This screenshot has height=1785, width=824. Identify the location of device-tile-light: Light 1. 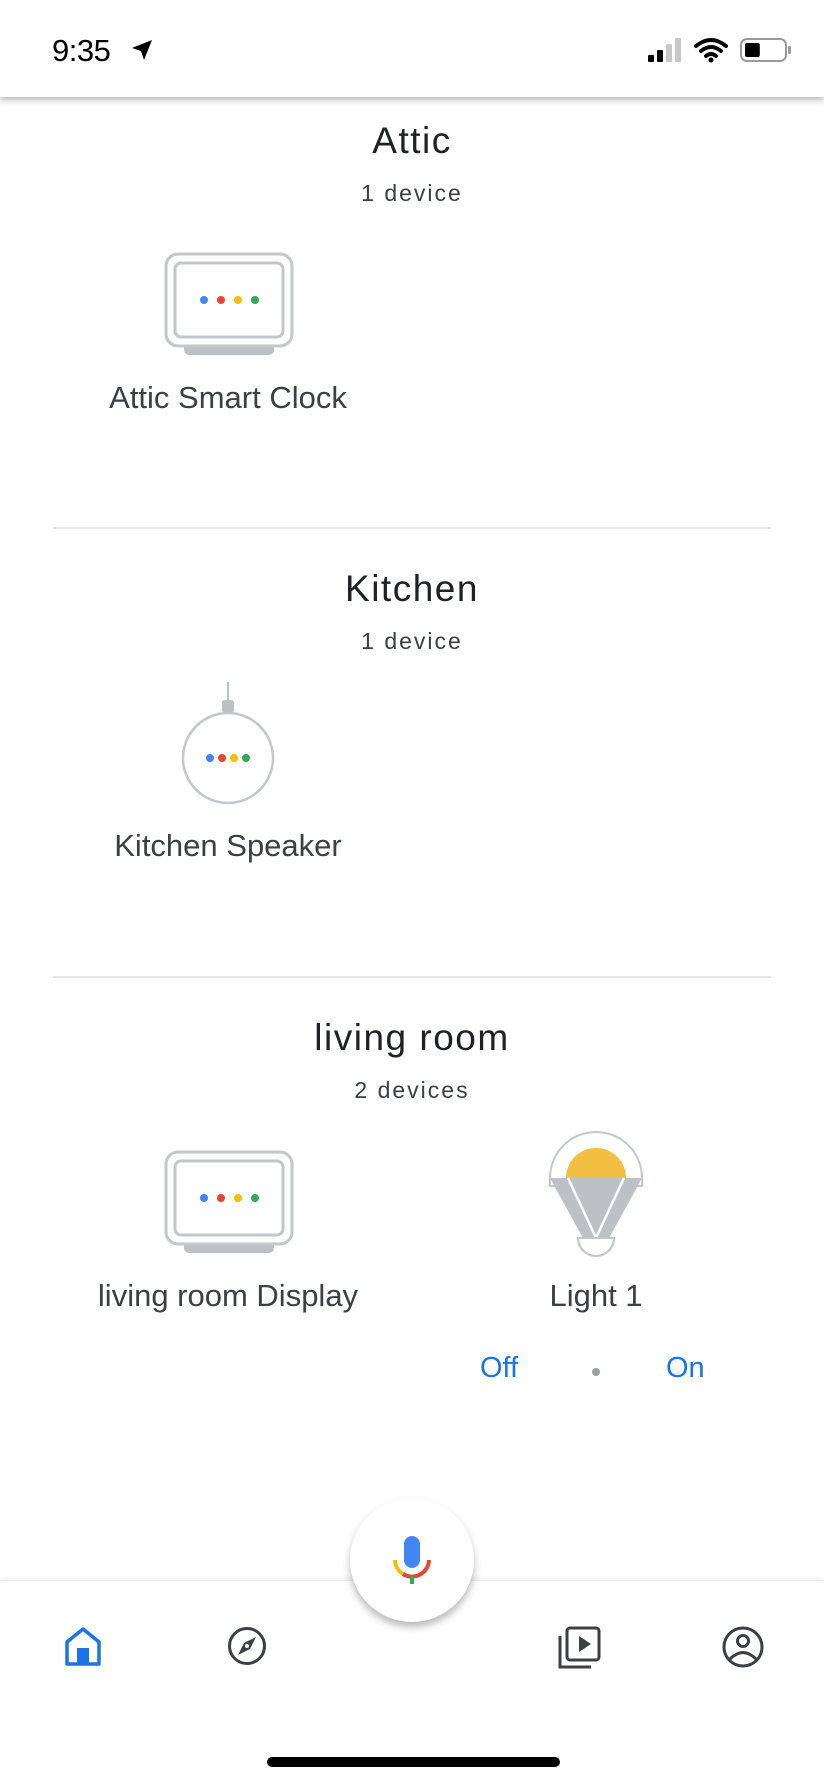
(596, 1225).